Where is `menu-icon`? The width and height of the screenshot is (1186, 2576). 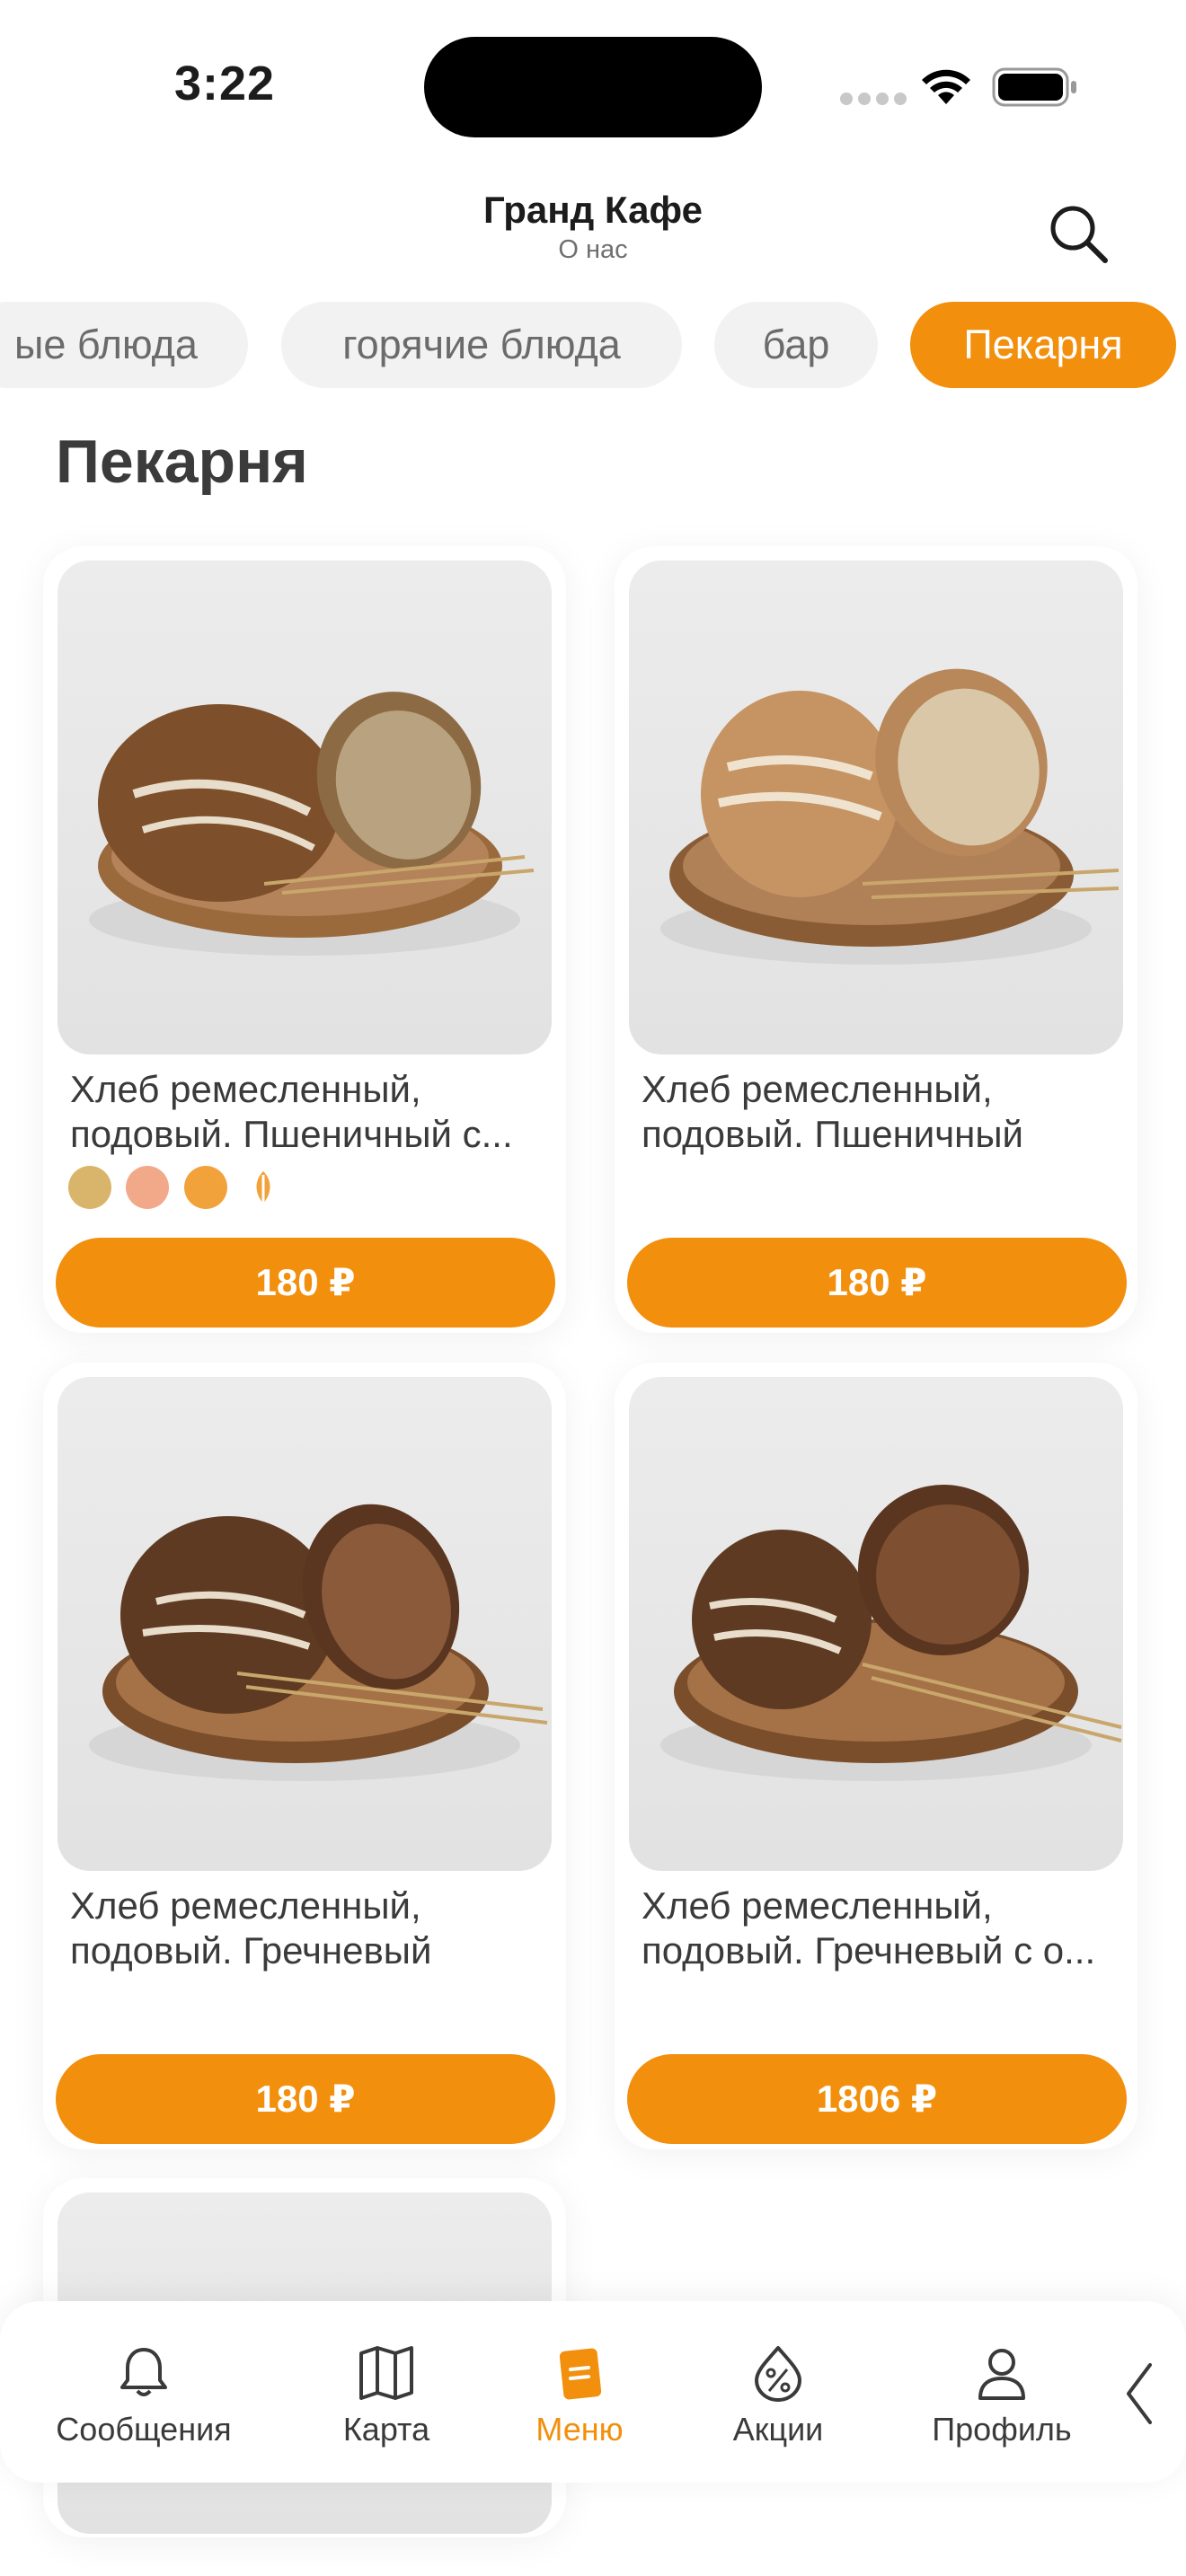
menu-icon is located at coordinates (580, 2374).